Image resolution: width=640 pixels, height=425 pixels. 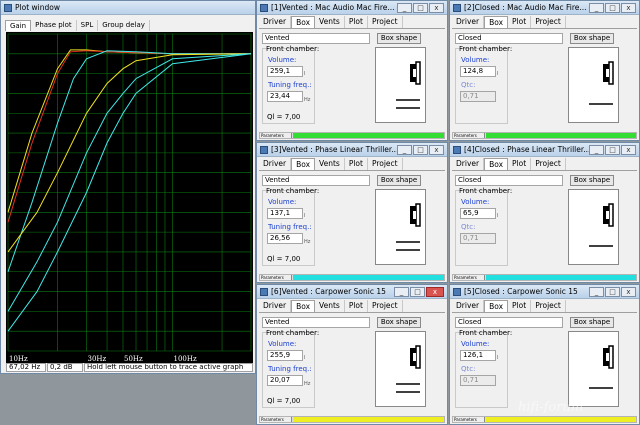 What do you see at coordinates (352, 8) in the screenshot?
I see `window-titlebar: [1]Vented : Mac Audio Mac Fire... _ □ x` at bounding box center [352, 8].